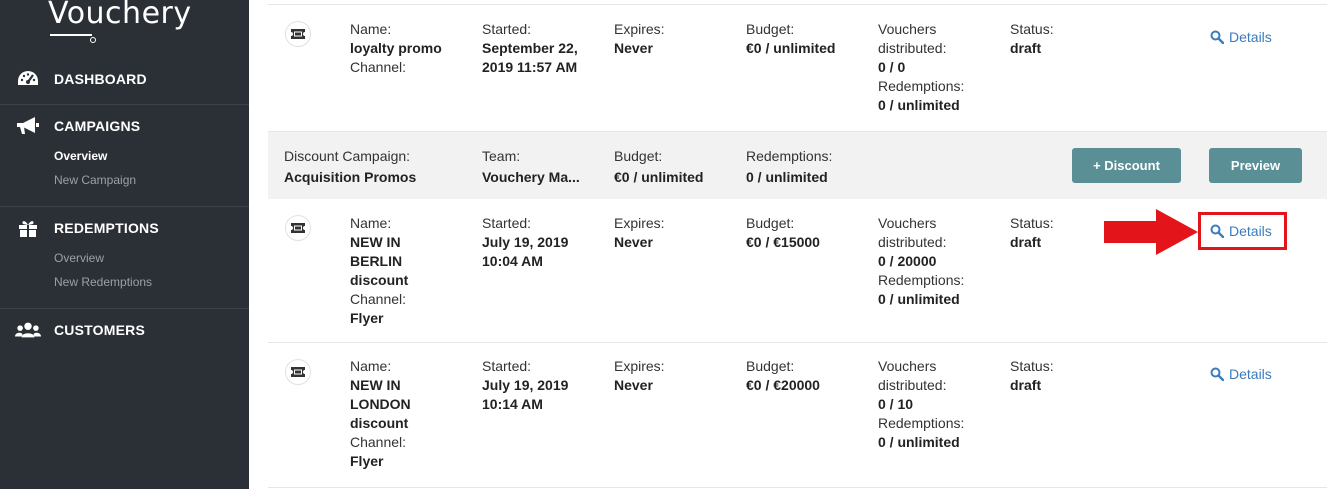  What do you see at coordinates (658, 167) in the screenshot?
I see `campaign-budget-cell: Budget: €0 / unlimited` at bounding box center [658, 167].